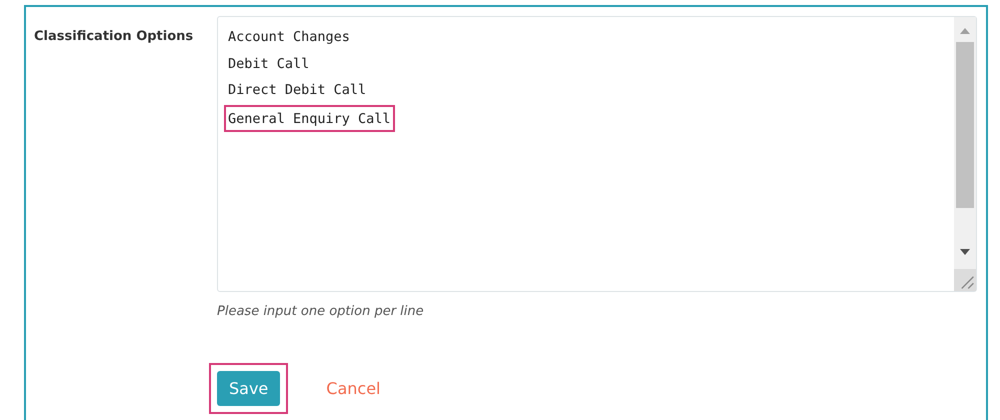 The image size is (1000, 420). I want to click on save-button: Save, so click(248, 388).